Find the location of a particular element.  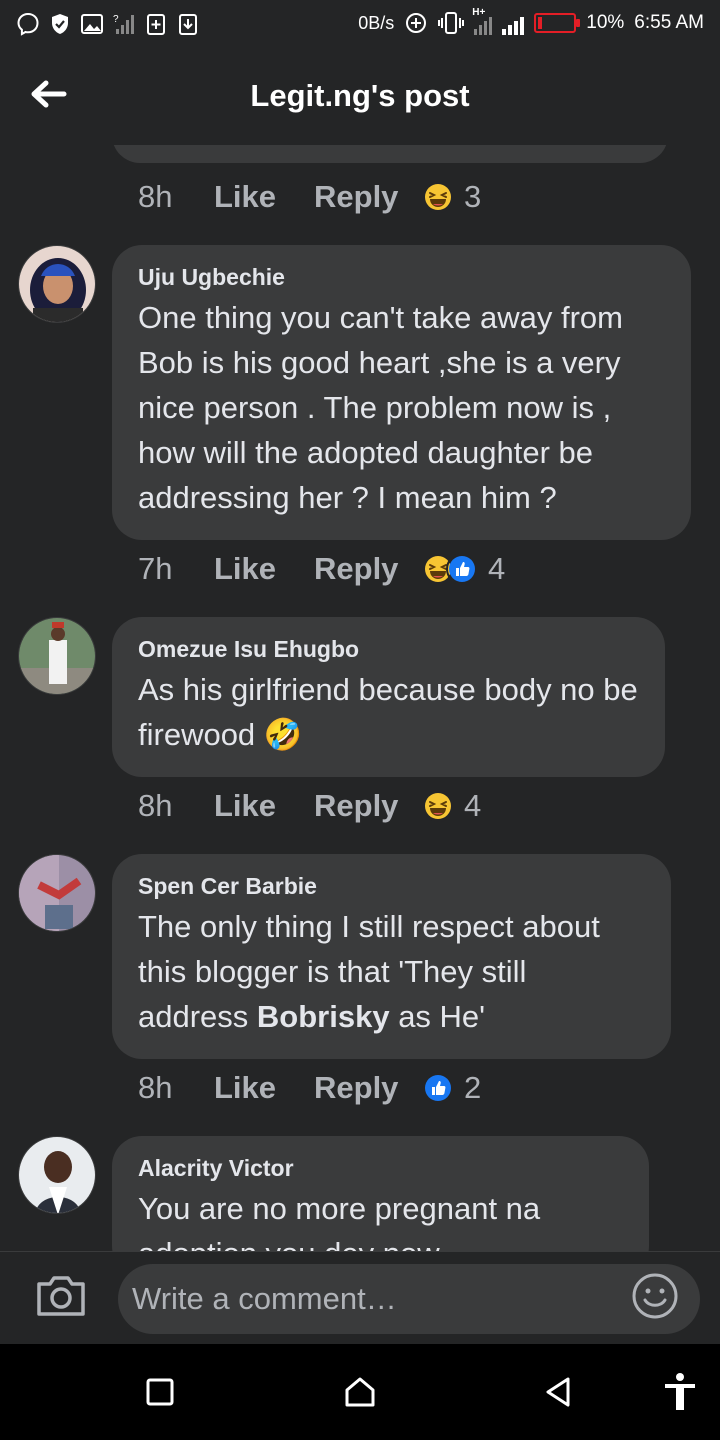

accessibility-button is located at coordinates (680, 1392).